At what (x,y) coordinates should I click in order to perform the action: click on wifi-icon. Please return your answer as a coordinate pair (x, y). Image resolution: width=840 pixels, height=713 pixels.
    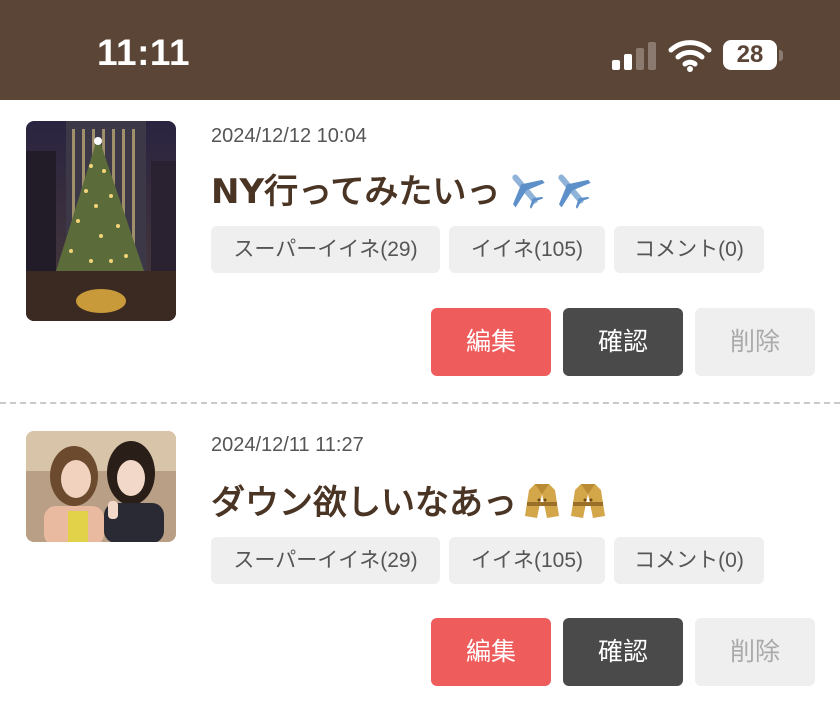
    Looking at the image, I should click on (690, 56).